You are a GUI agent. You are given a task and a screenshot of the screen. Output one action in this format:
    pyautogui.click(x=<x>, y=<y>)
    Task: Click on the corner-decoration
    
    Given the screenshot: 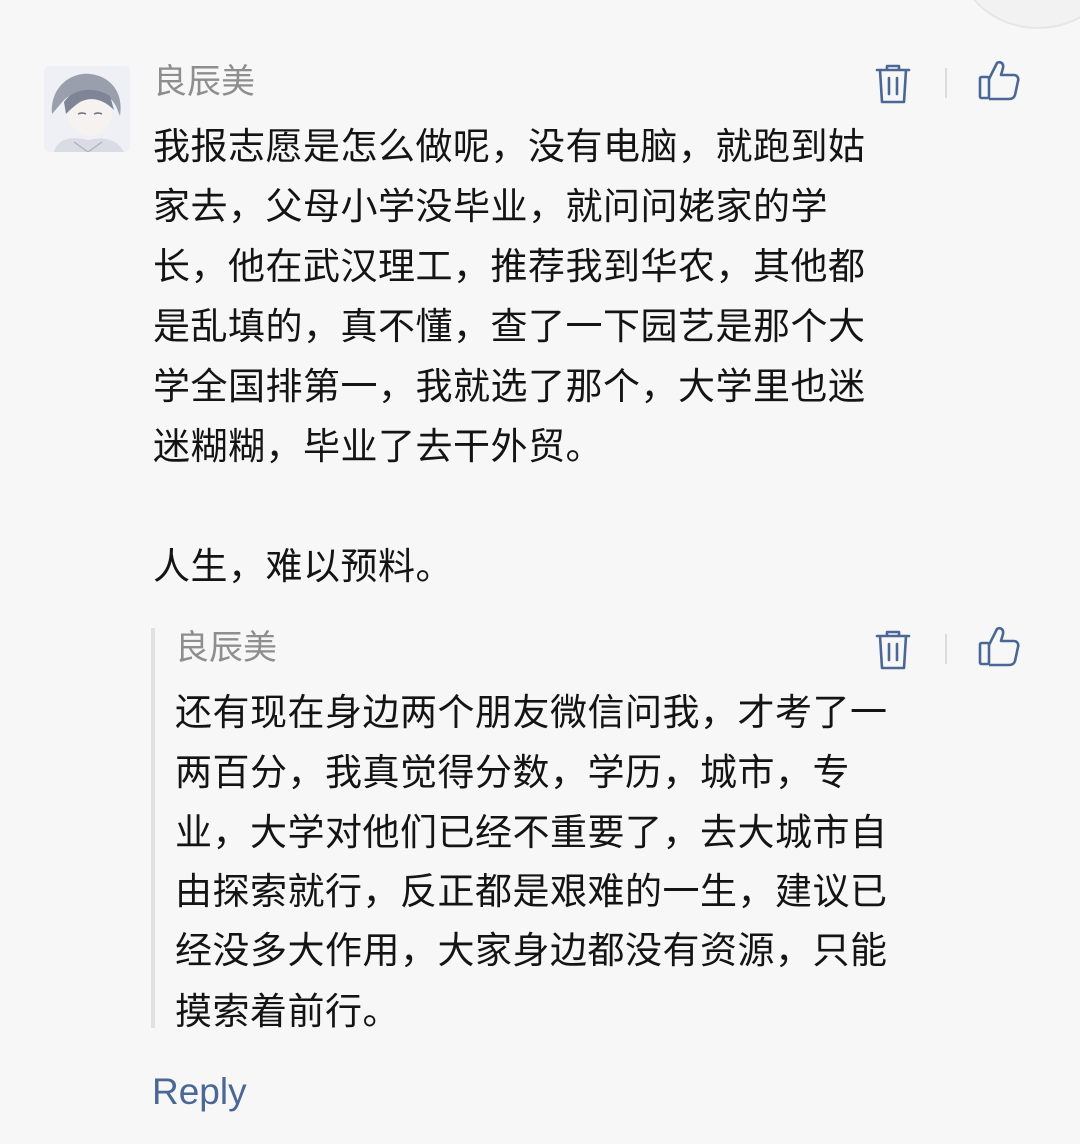 What is the action you would take?
    pyautogui.click(x=1018, y=14)
    